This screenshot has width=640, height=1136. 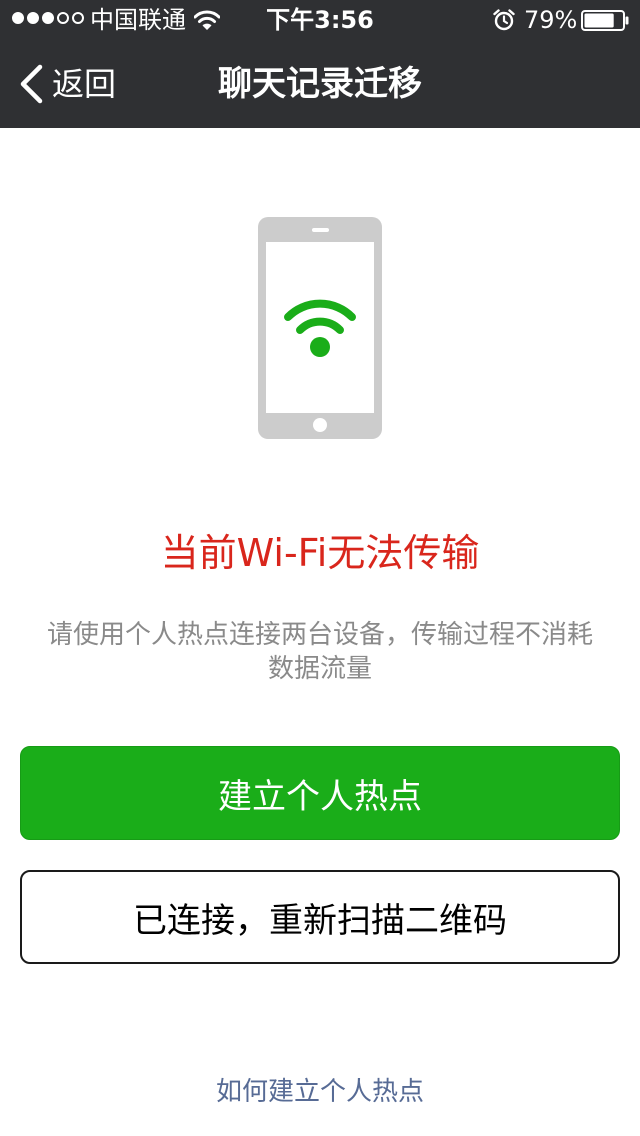 I want to click on page-title: 聊天记录迁移, so click(x=320, y=84).